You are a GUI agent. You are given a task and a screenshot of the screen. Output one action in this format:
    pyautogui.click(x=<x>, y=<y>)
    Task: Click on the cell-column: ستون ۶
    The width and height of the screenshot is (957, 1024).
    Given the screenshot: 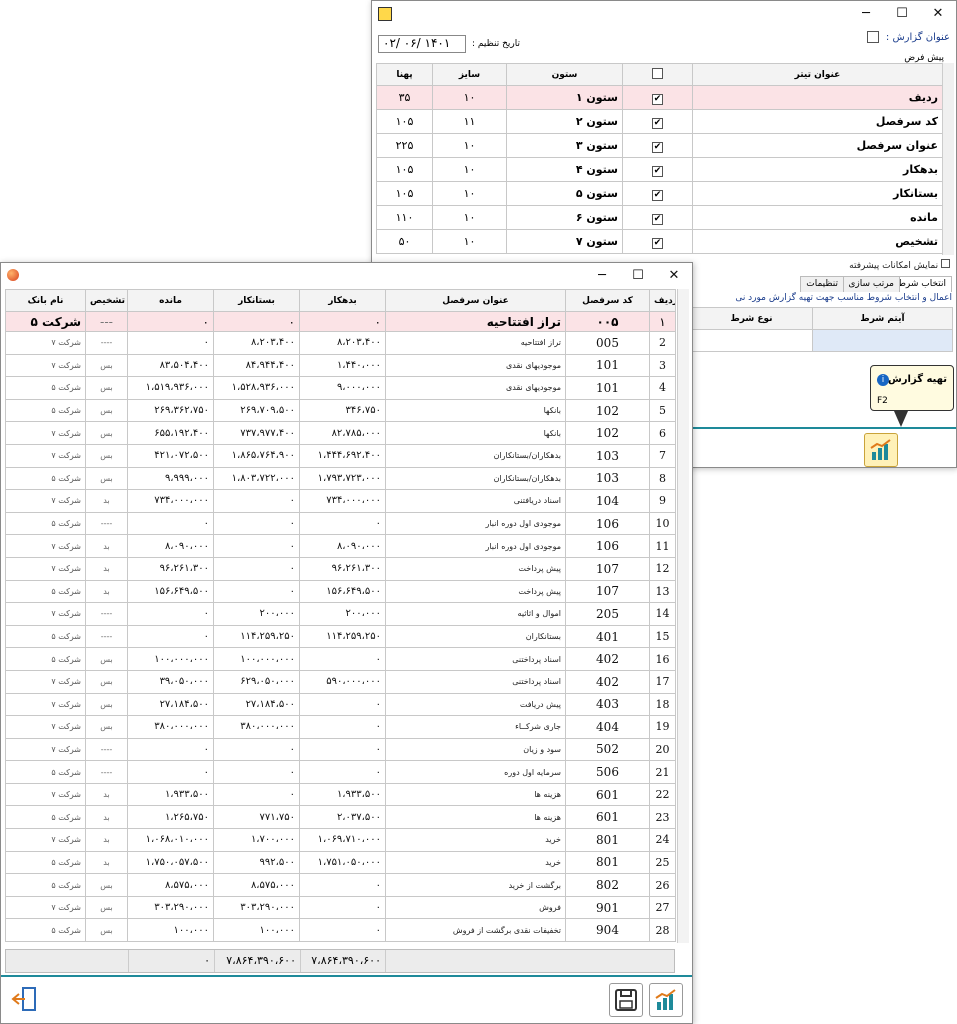 What is the action you would take?
    pyautogui.click(x=564, y=217)
    